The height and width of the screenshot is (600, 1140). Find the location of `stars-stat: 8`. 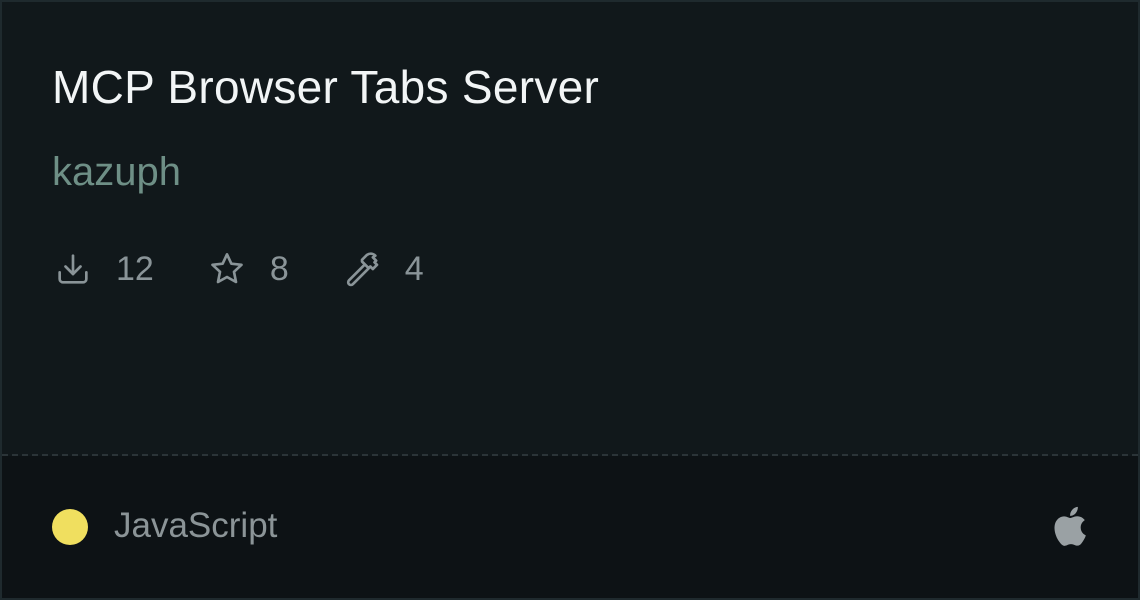

stars-stat: 8 is located at coordinates (247, 269).